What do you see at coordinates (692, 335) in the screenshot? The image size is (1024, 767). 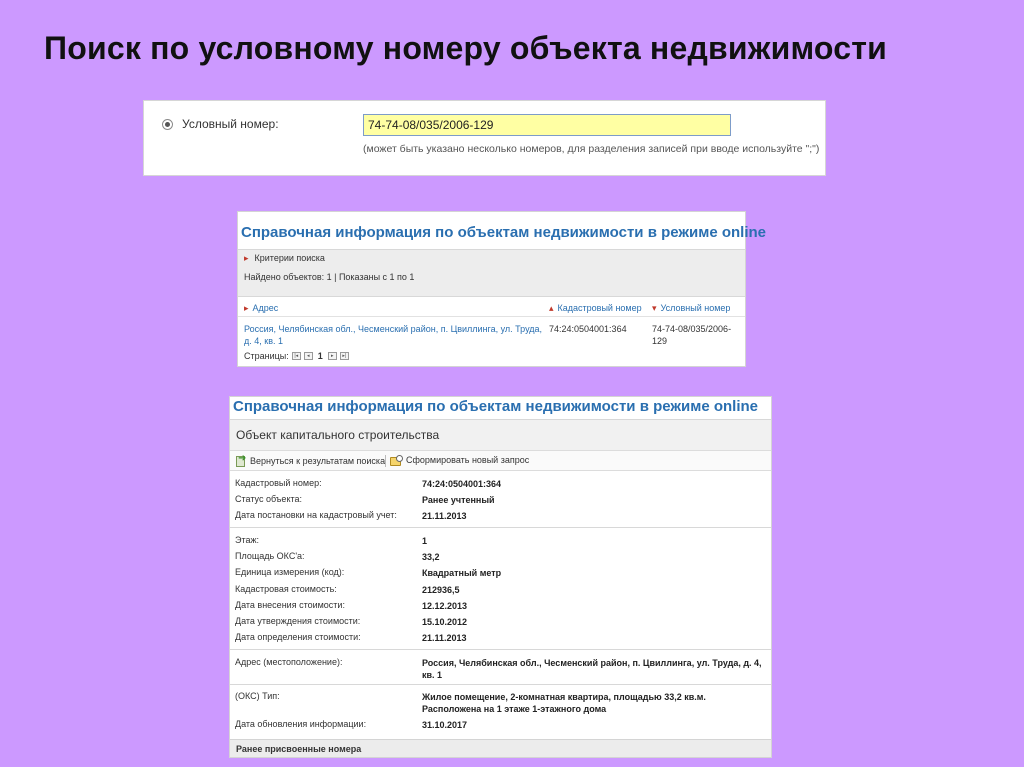 I see `result-conditional-number: 74-74-08/035/2006-129` at bounding box center [692, 335].